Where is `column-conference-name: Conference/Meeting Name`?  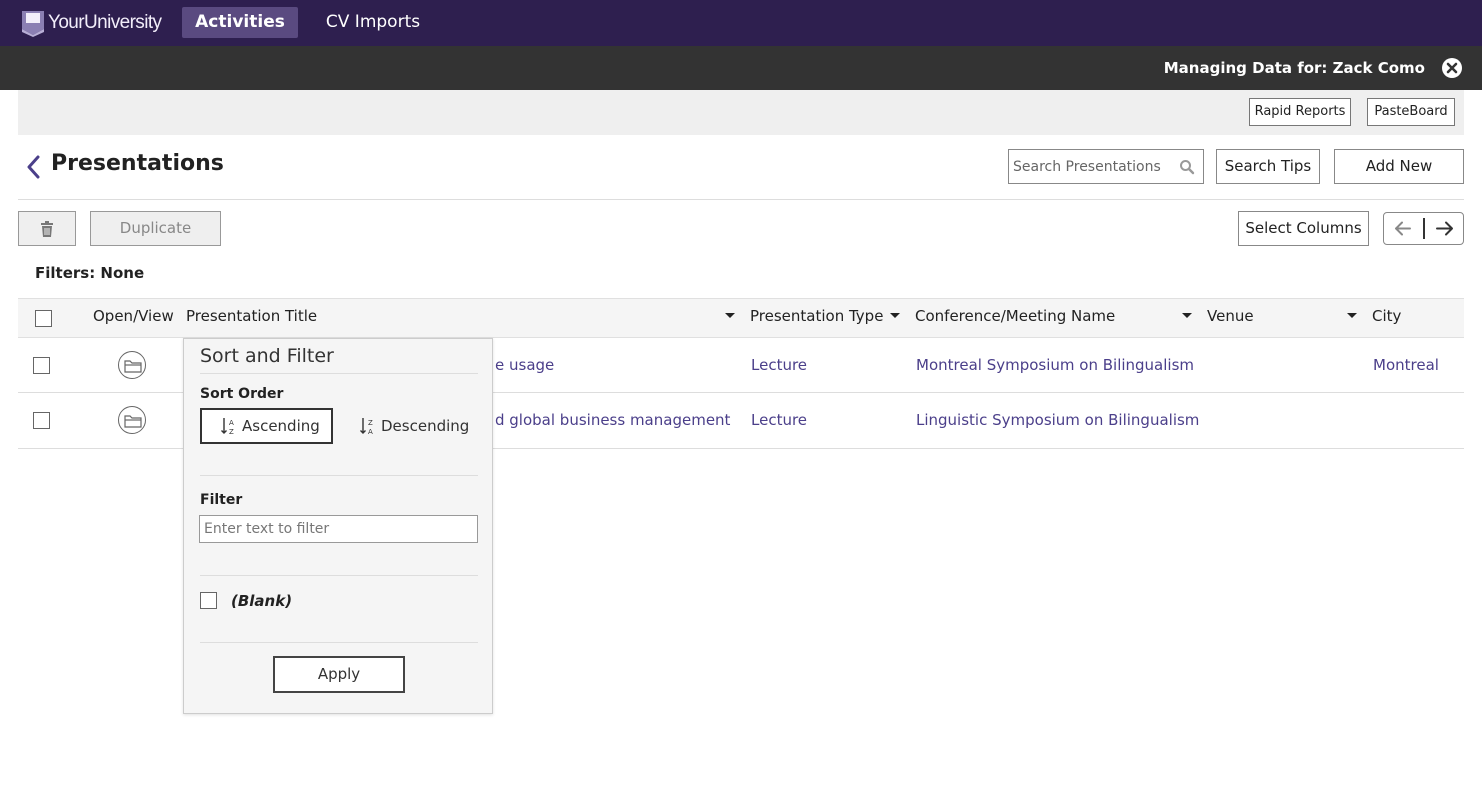 column-conference-name: Conference/Meeting Name is located at coordinates (1015, 316).